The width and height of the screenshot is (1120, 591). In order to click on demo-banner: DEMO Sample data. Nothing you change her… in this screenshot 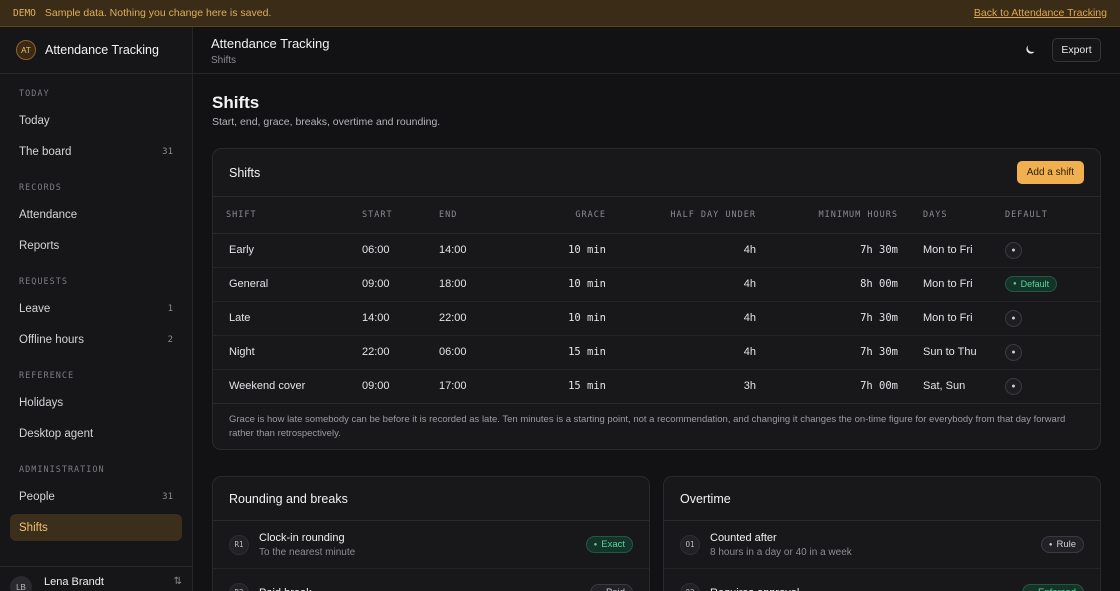, I will do `click(560, 13)`.